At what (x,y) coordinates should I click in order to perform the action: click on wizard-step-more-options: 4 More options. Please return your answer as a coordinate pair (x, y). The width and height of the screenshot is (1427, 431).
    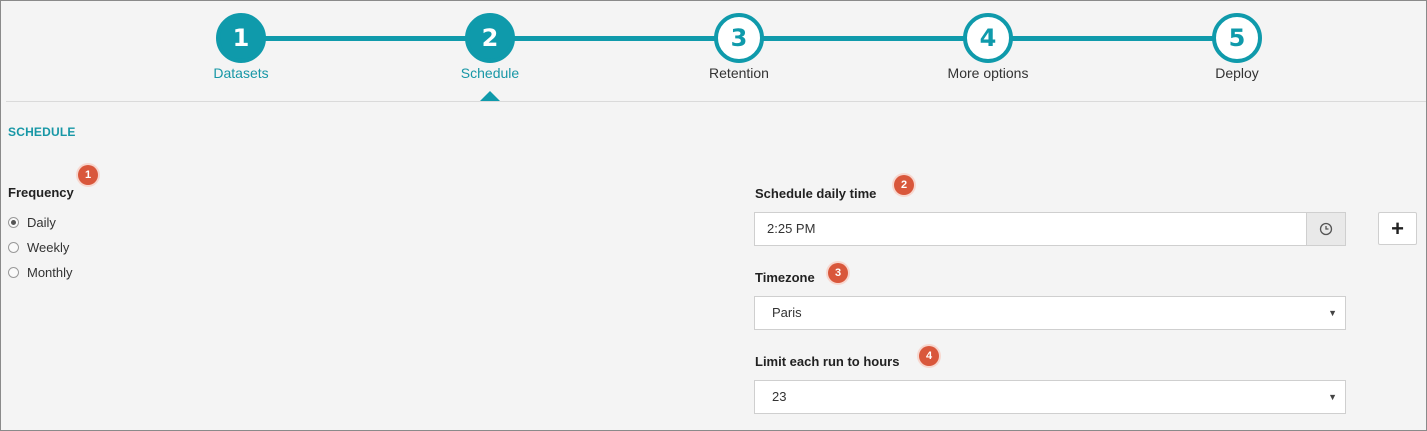
    Looking at the image, I should click on (988, 47).